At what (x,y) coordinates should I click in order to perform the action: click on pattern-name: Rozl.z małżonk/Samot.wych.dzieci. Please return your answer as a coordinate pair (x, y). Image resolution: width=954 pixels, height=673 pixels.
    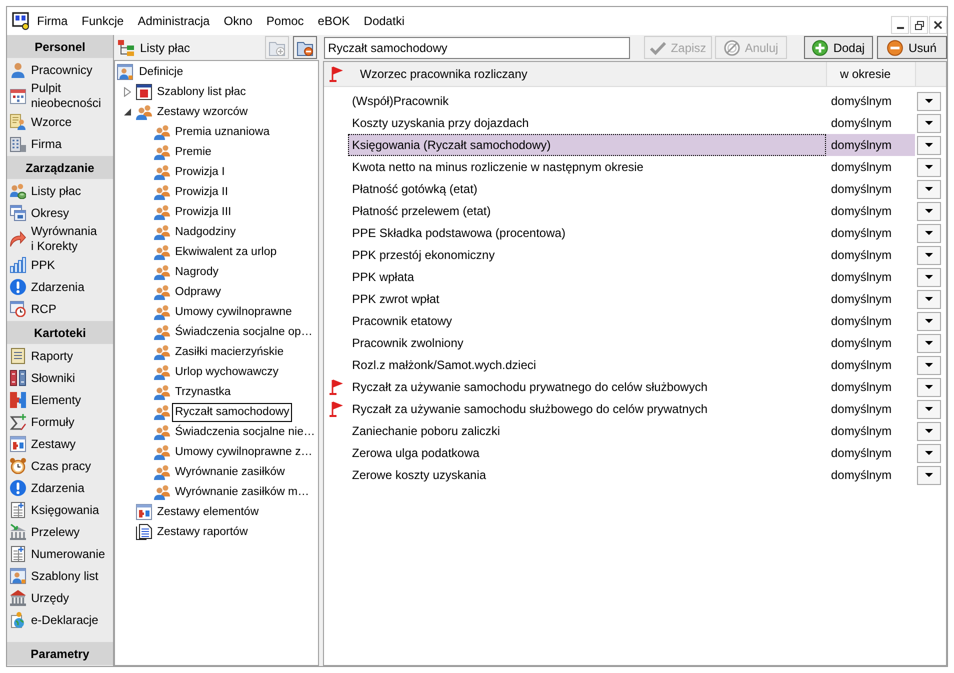
    Looking at the image, I should click on (587, 365).